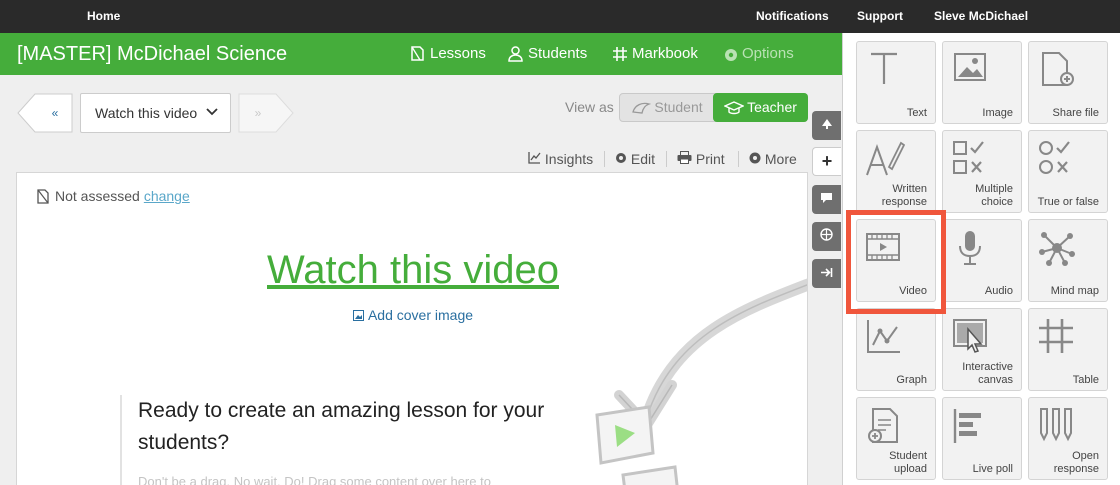  I want to click on comment-icon, so click(826, 198).